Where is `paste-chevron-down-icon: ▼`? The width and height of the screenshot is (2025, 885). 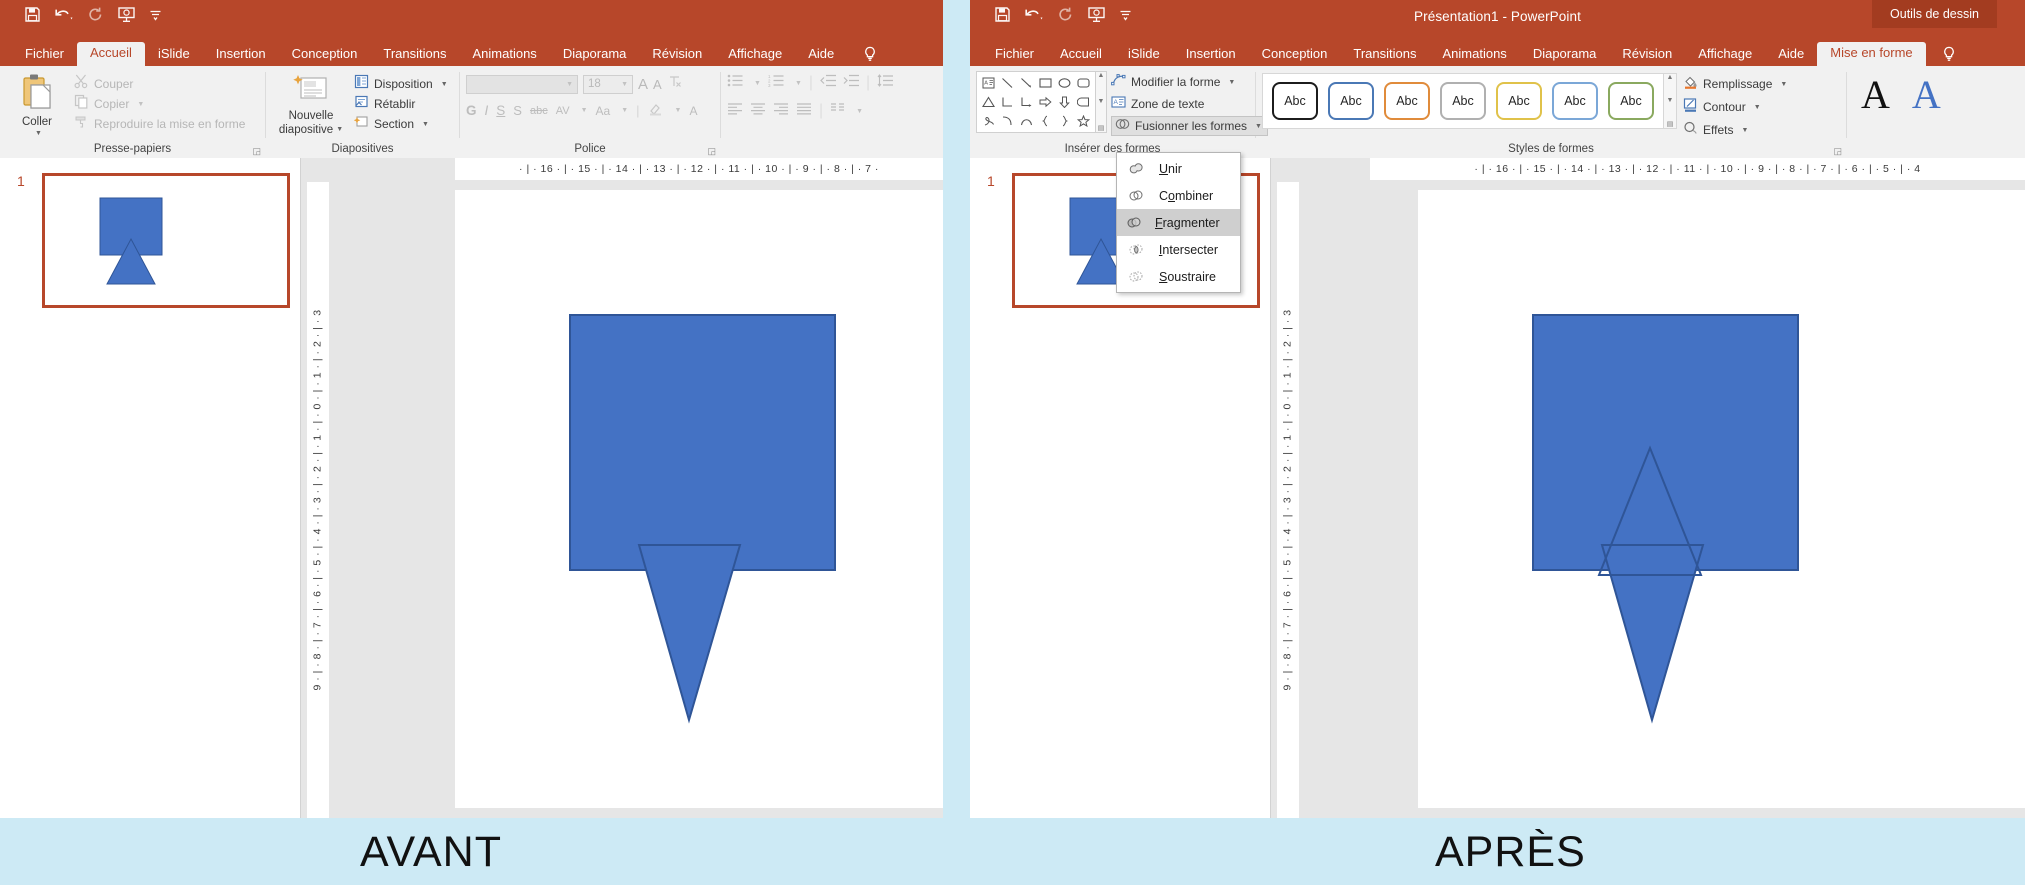 paste-chevron-down-icon: ▼ is located at coordinates (38, 133).